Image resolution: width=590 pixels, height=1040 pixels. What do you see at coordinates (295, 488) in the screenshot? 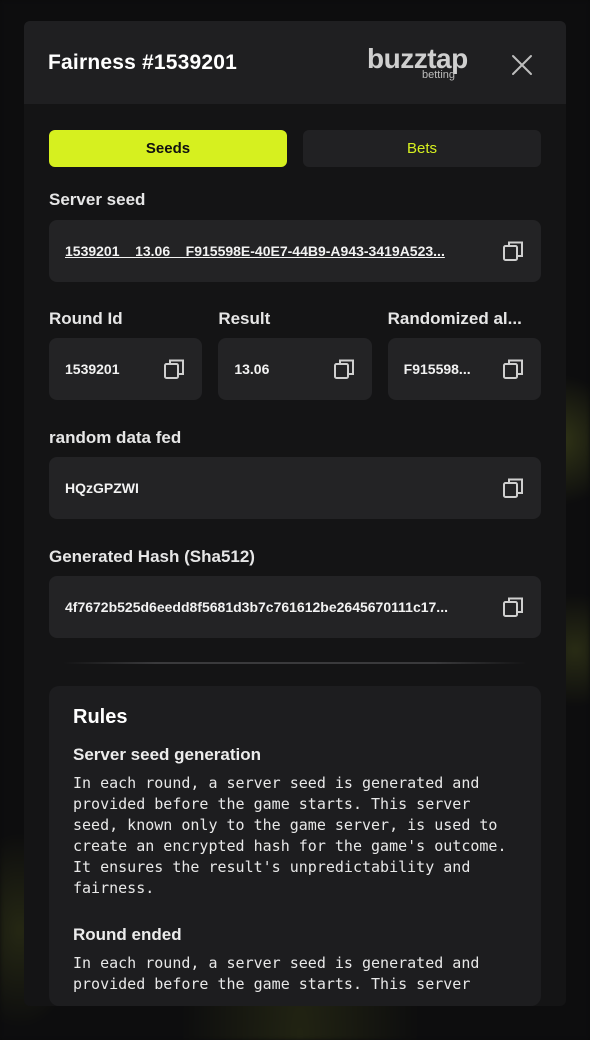
I see `random-data-field: HQzGPZWI` at bounding box center [295, 488].